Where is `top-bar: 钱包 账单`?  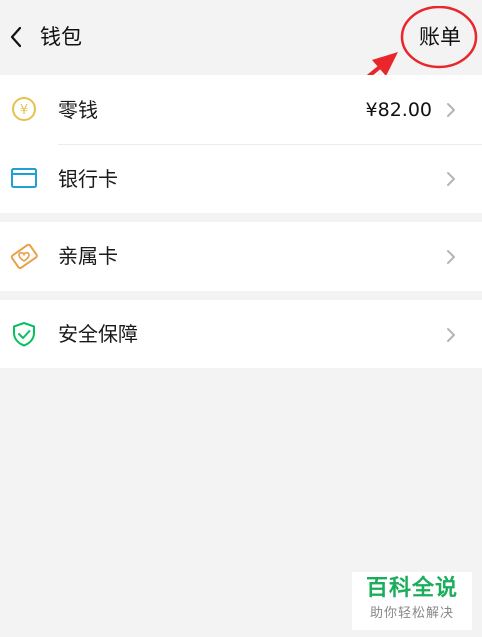 top-bar: 钱包 账单 is located at coordinates (241, 37).